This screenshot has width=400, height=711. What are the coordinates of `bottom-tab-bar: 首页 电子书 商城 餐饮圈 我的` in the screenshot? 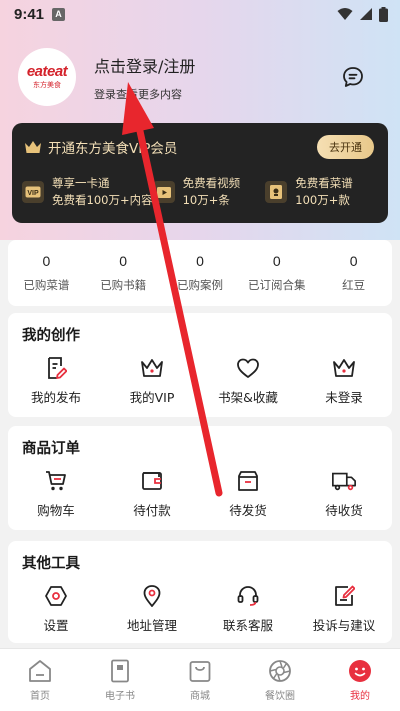 It's located at (200, 679).